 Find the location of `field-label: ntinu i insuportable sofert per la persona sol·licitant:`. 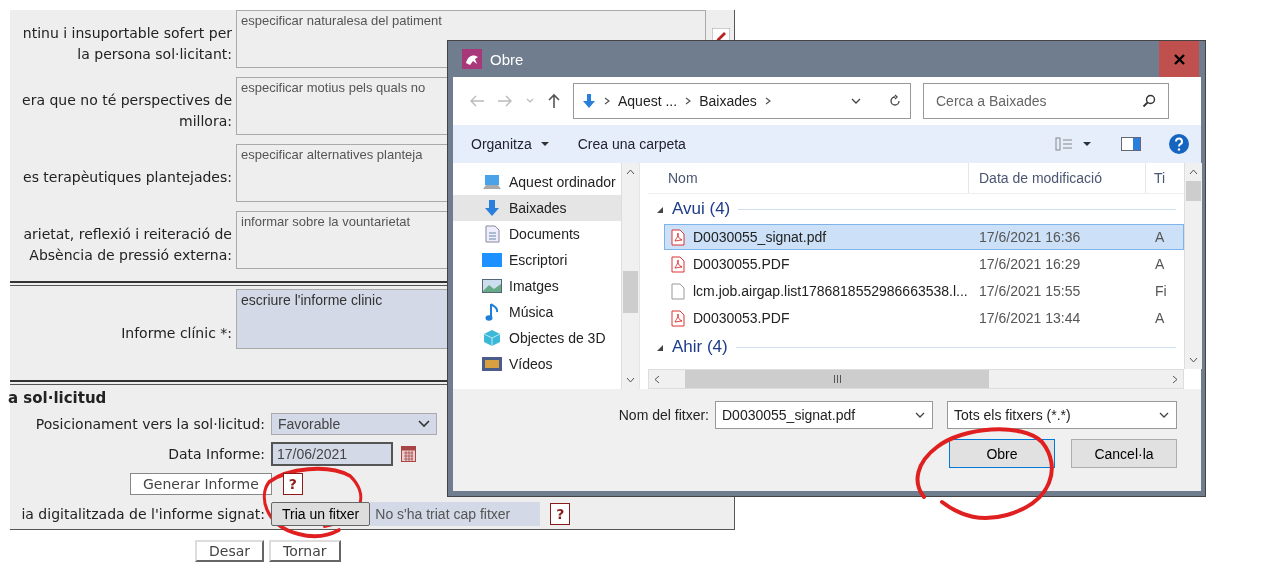

field-label: ntinu i insuportable sofert per la persona sol·licitant: is located at coordinates (126, 44).